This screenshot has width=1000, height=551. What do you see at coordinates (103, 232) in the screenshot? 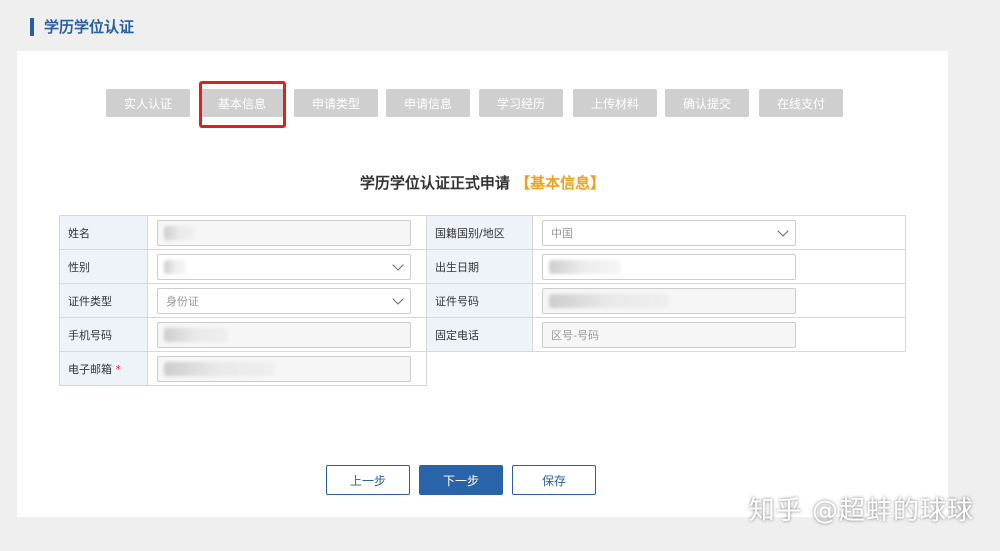
I see `name-label: 姓名` at bounding box center [103, 232].